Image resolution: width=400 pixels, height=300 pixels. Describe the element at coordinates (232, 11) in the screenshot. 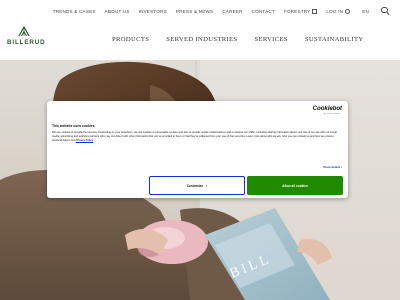

I see `utility-link-career: CAREER` at that location.